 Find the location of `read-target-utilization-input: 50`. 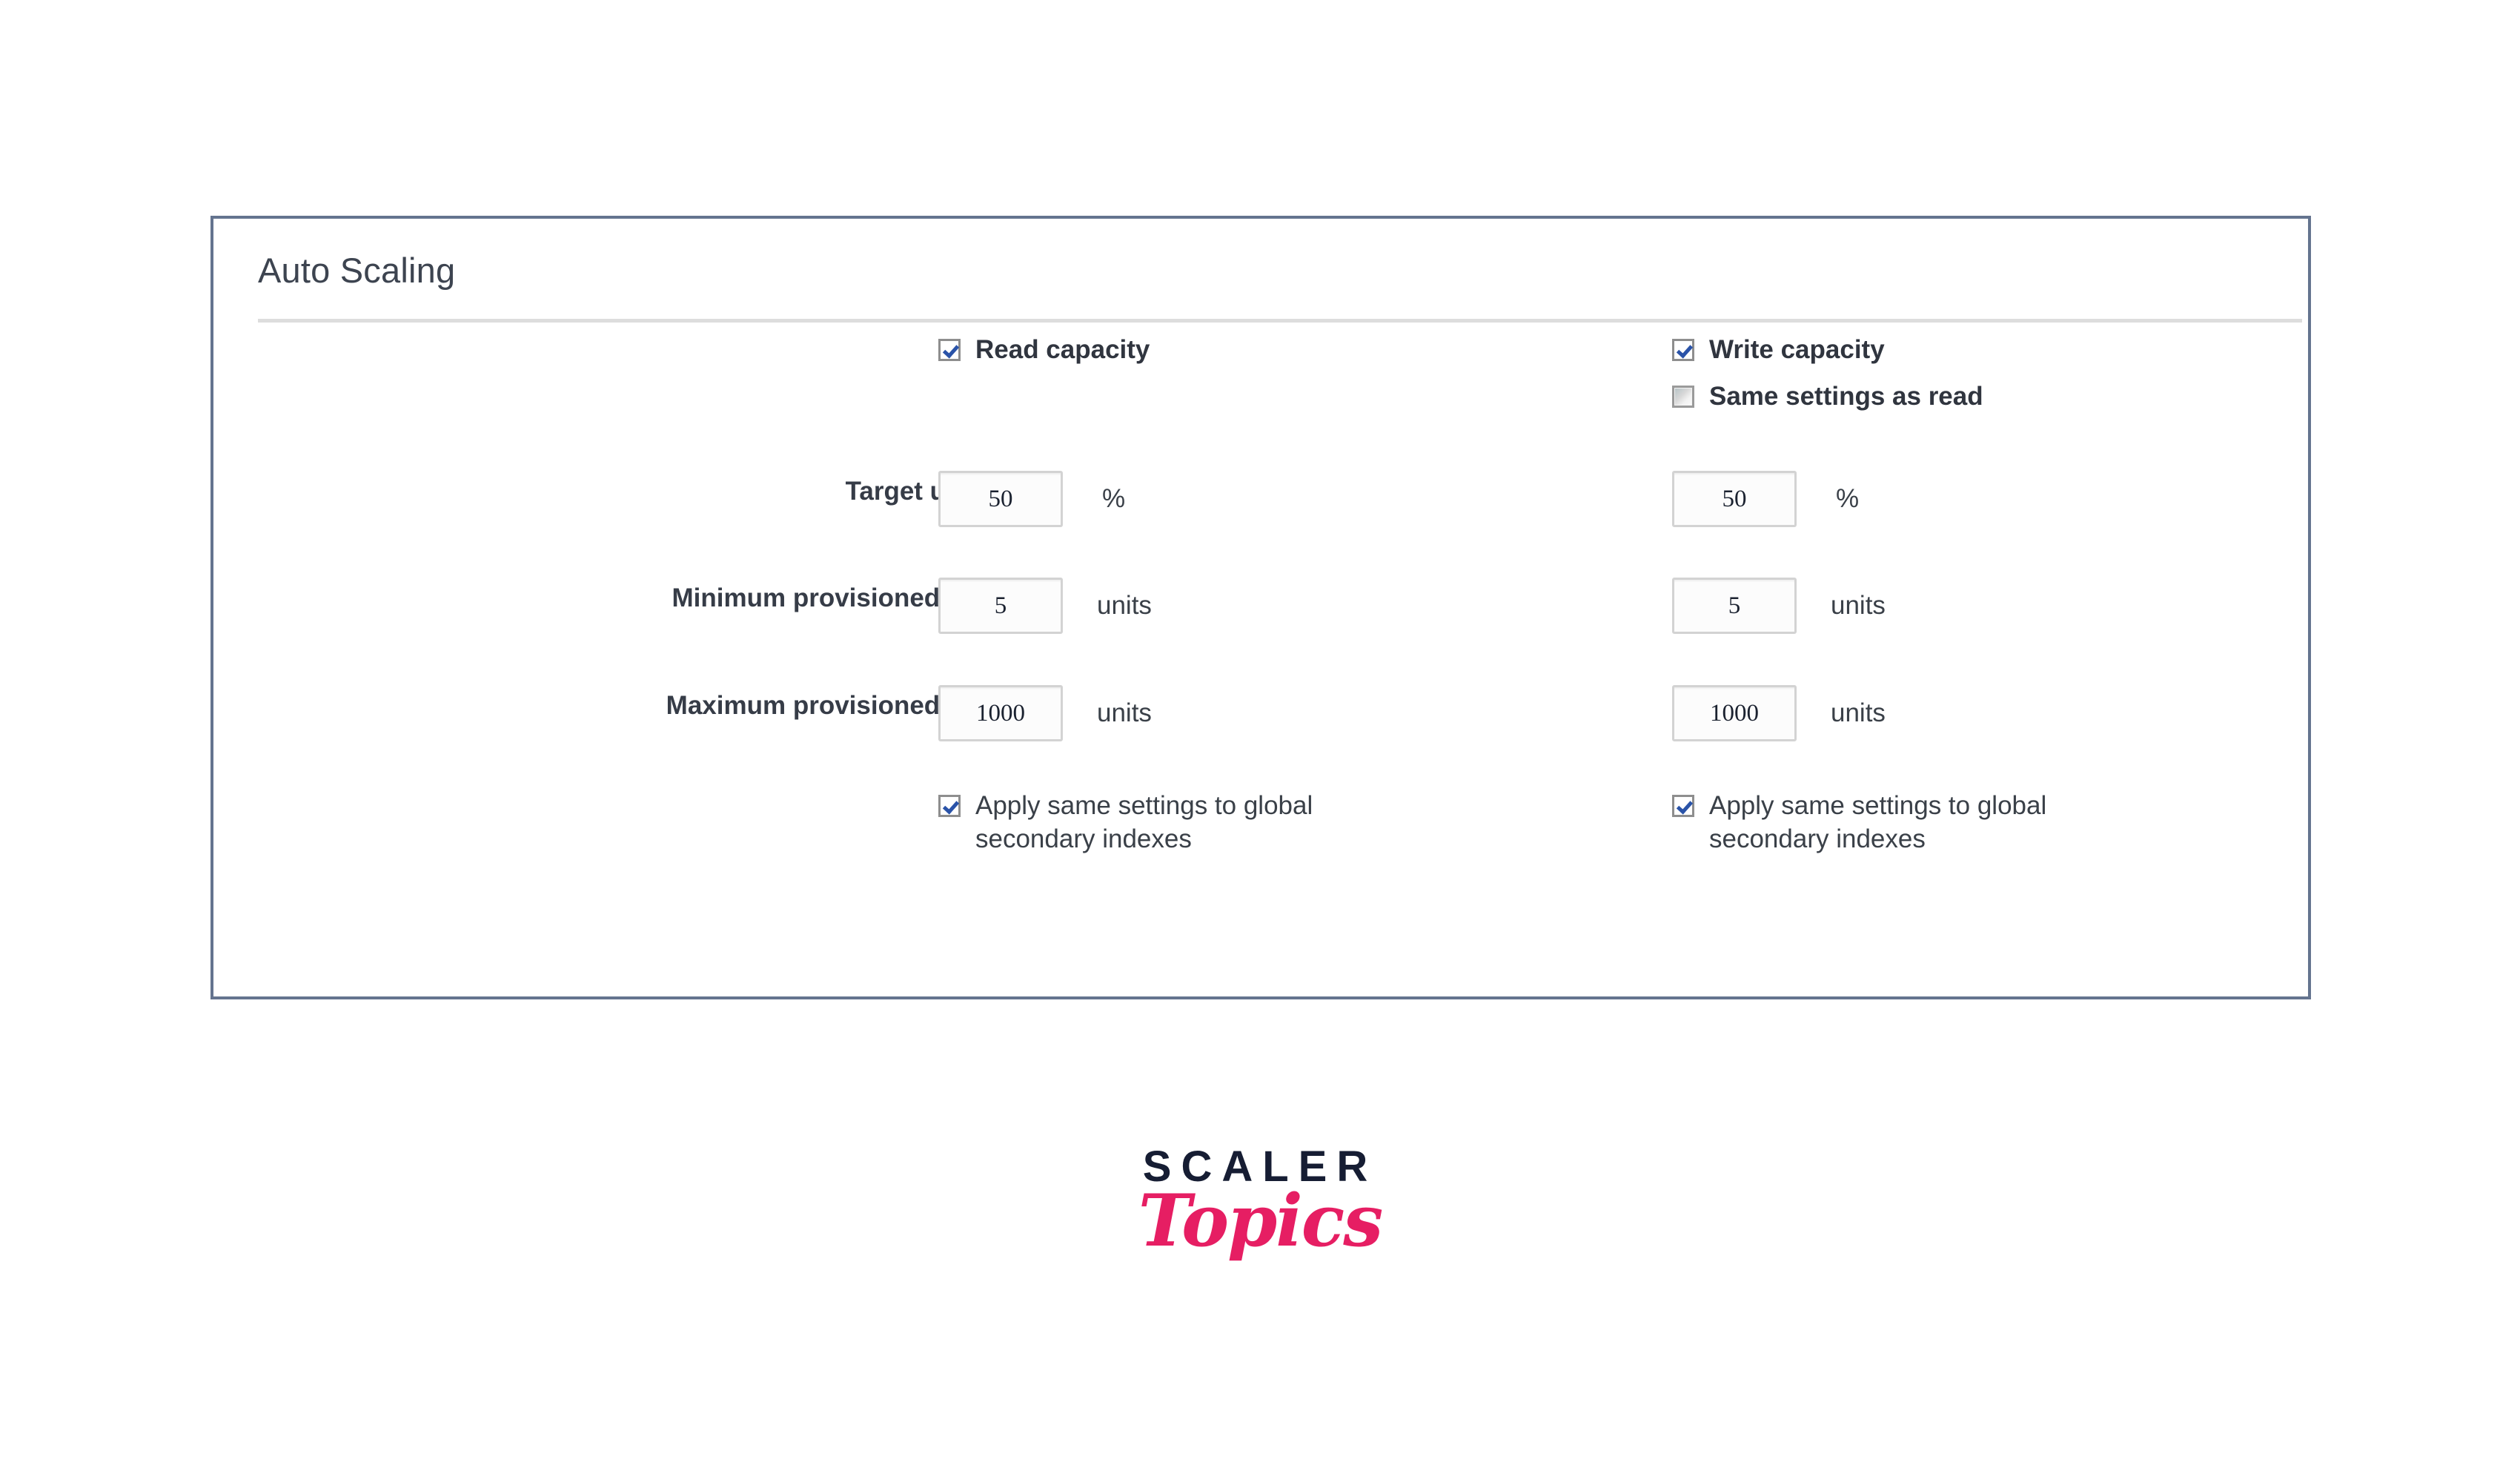

read-target-utilization-input: 50 is located at coordinates (1001, 499).